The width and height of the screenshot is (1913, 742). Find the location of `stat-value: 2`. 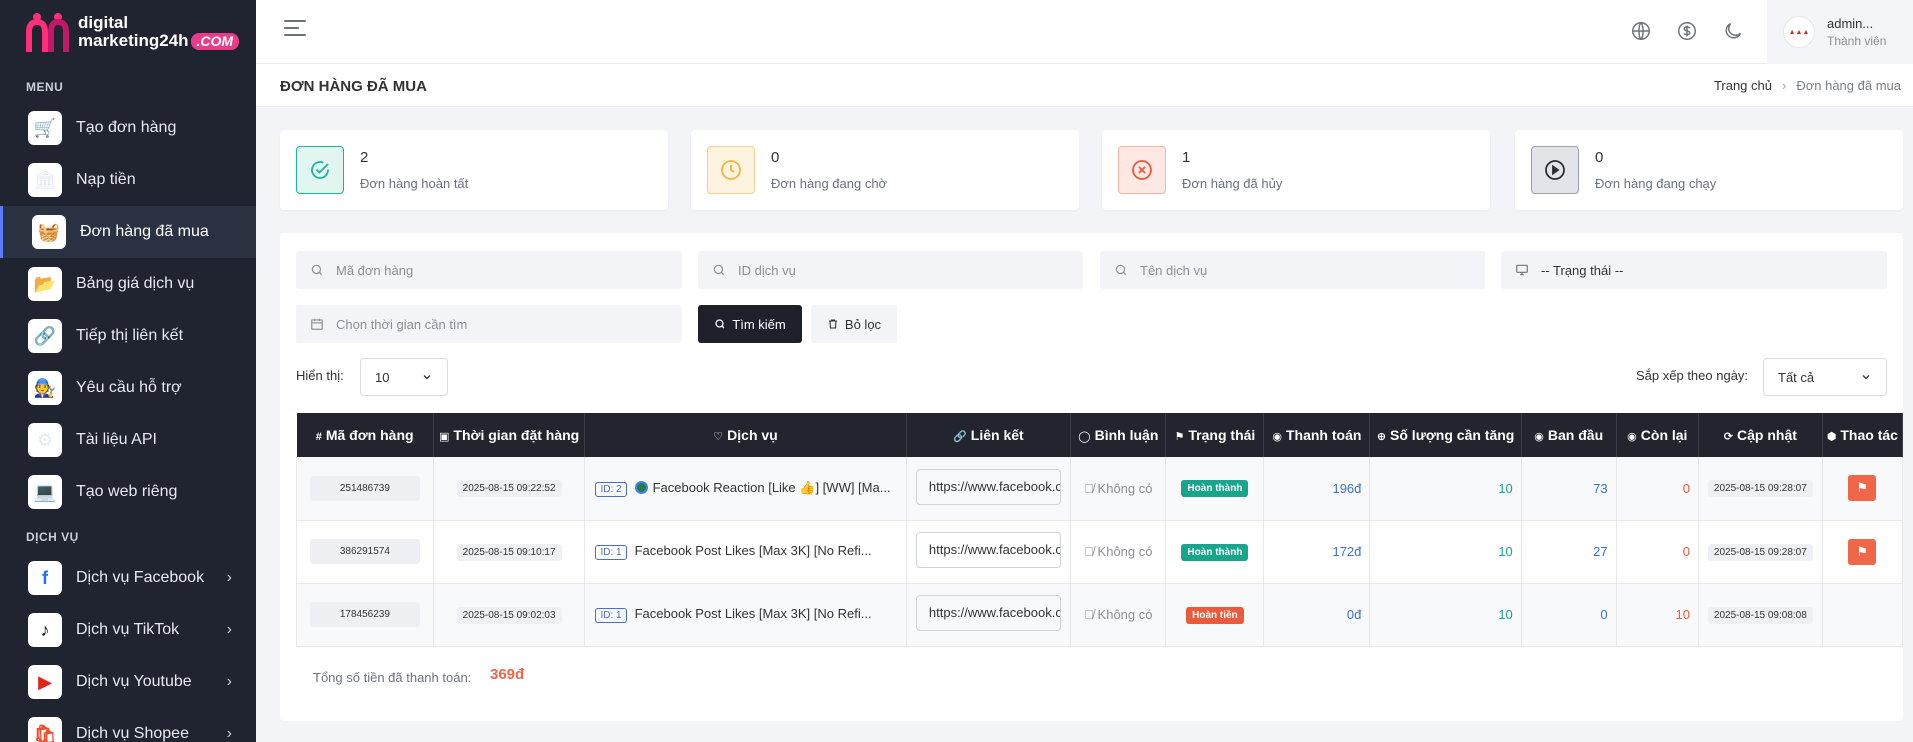

stat-value: 2 is located at coordinates (364, 157).